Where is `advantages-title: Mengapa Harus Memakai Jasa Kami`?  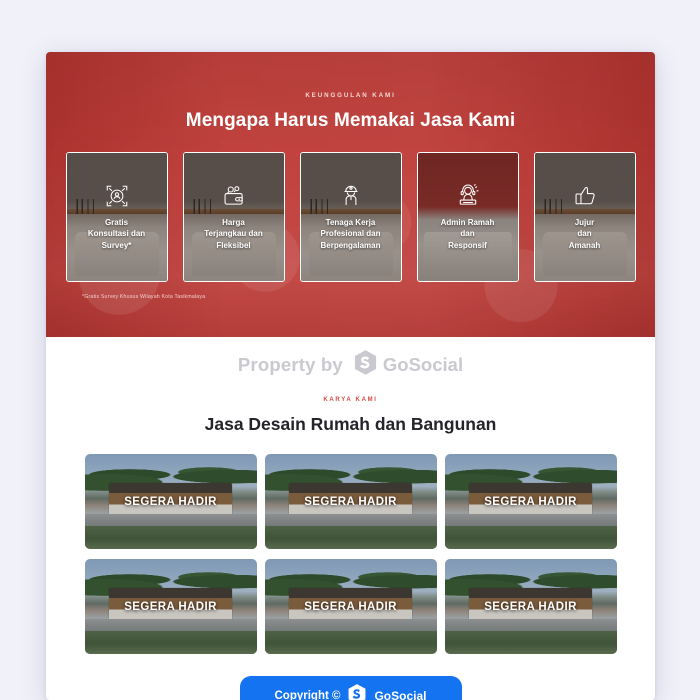
advantages-title: Mengapa Harus Memakai Jasa Kami is located at coordinates (350, 120).